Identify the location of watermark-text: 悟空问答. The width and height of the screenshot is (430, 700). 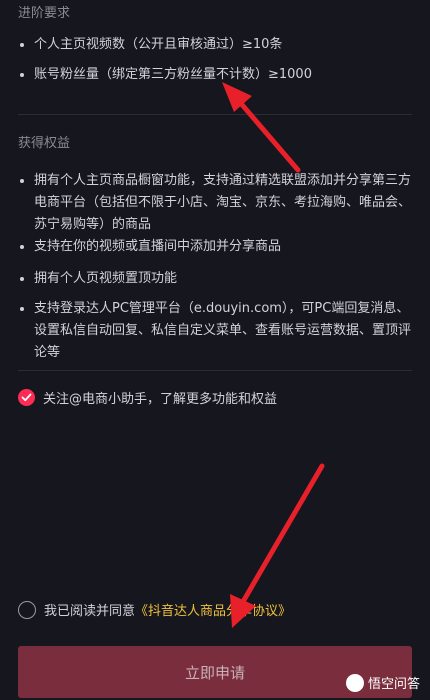
(393, 684).